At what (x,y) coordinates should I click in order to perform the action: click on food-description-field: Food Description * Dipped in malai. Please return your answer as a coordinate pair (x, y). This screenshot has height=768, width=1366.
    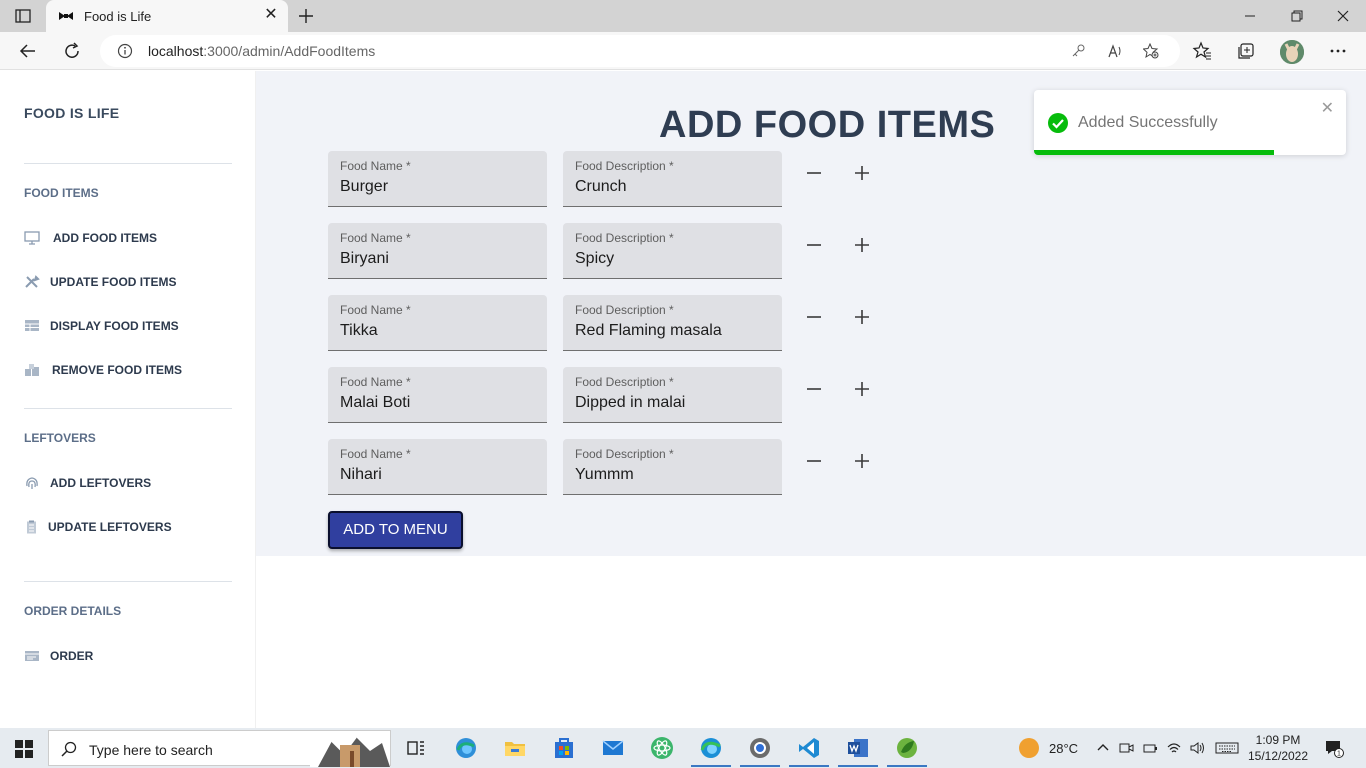
    Looking at the image, I should click on (672, 395).